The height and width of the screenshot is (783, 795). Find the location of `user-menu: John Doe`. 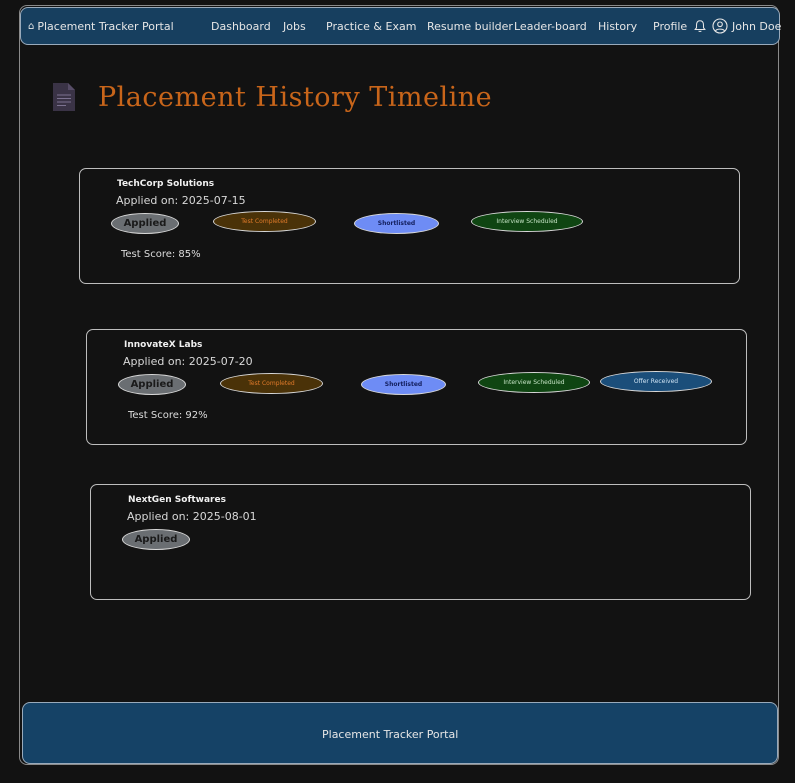

user-menu: John Doe is located at coordinates (746, 26).